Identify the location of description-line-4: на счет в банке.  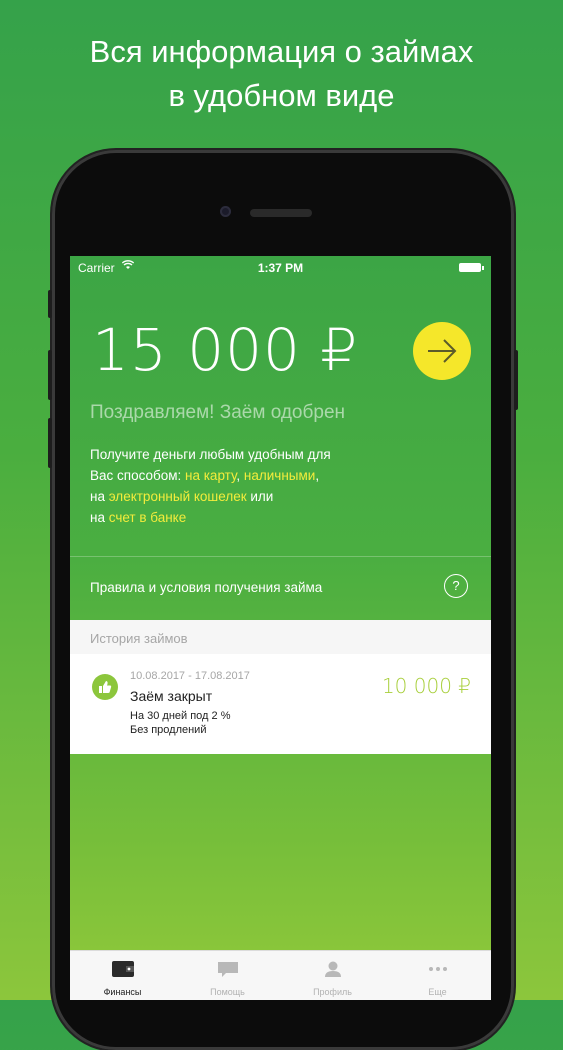
(280, 517).